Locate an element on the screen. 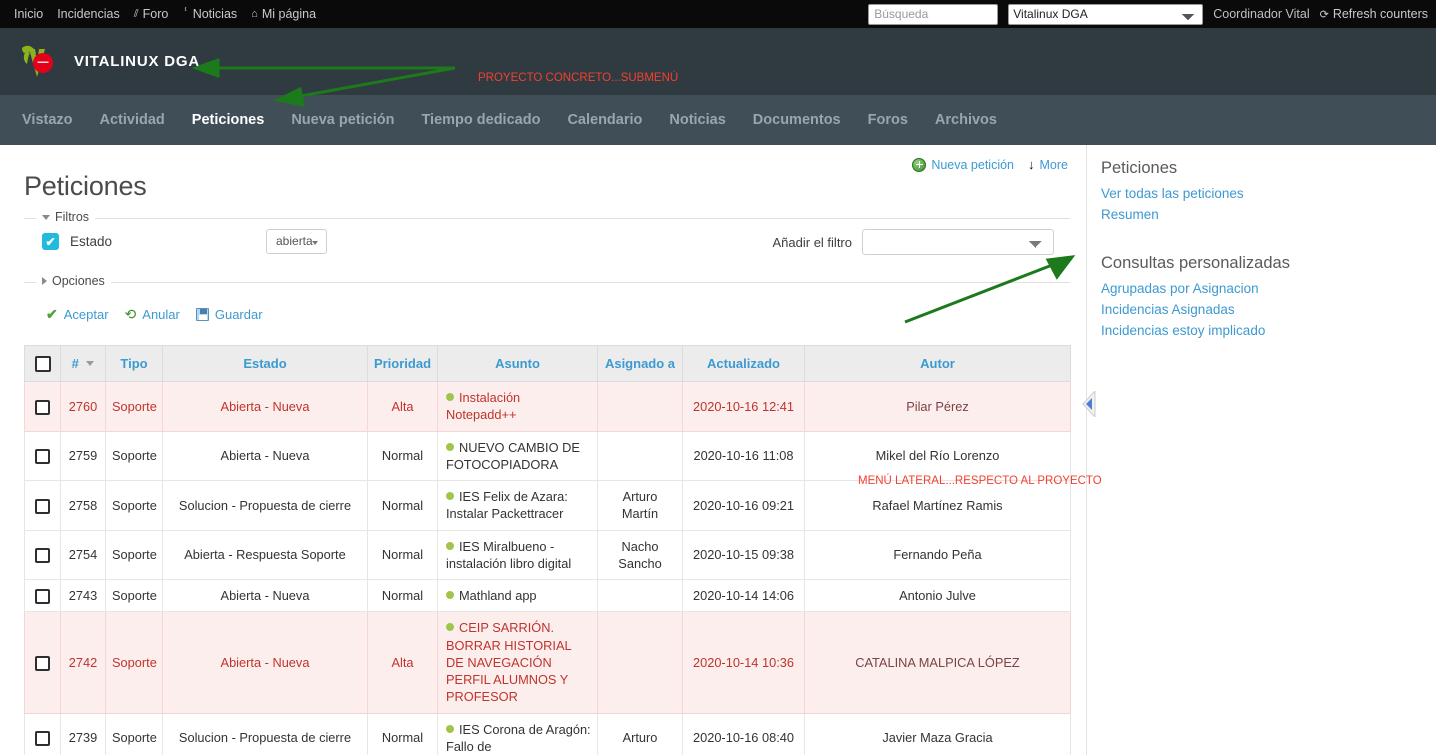 The width and height of the screenshot is (1436, 755). tab-archivos: Archivos is located at coordinates (966, 120).